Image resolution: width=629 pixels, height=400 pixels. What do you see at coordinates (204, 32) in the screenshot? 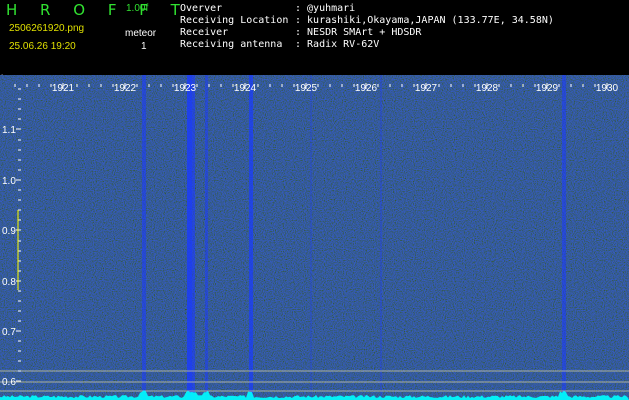
I see `receiver-label: Receiver` at bounding box center [204, 32].